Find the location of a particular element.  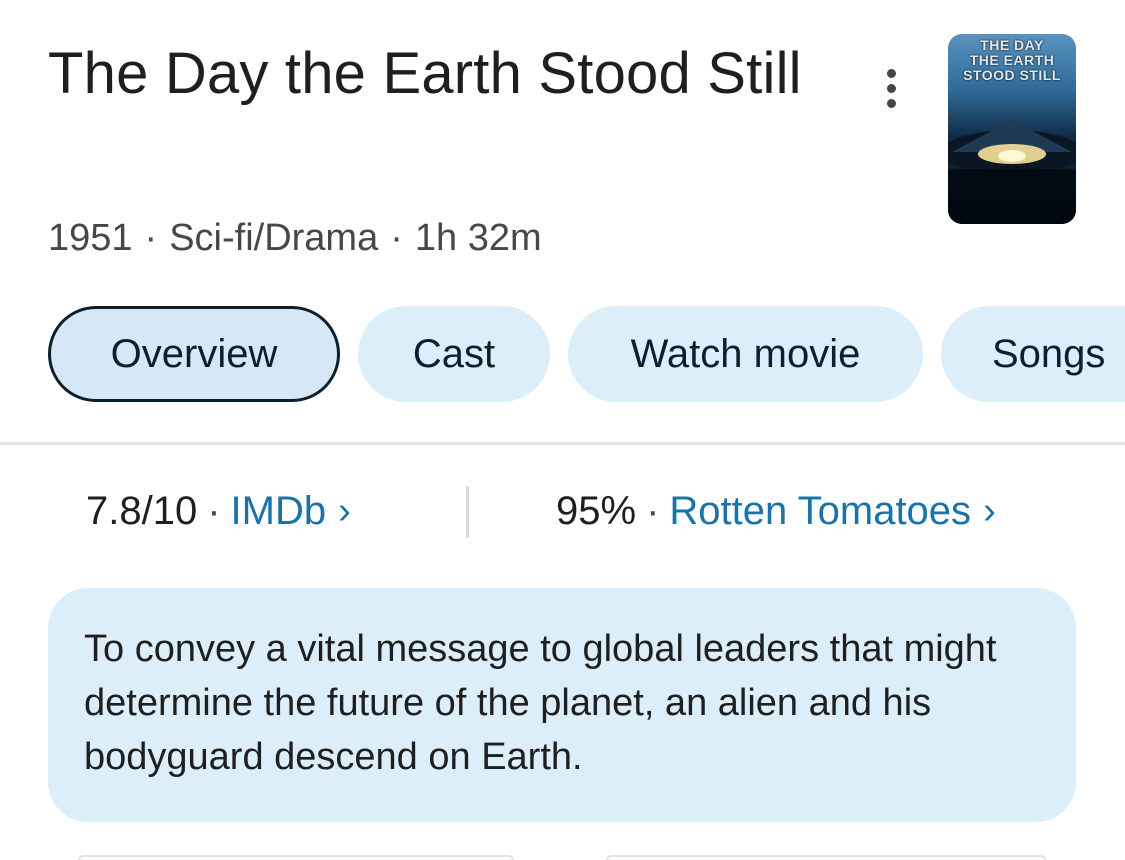

movie-genre: Sci-fi/Drama is located at coordinates (274, 238).